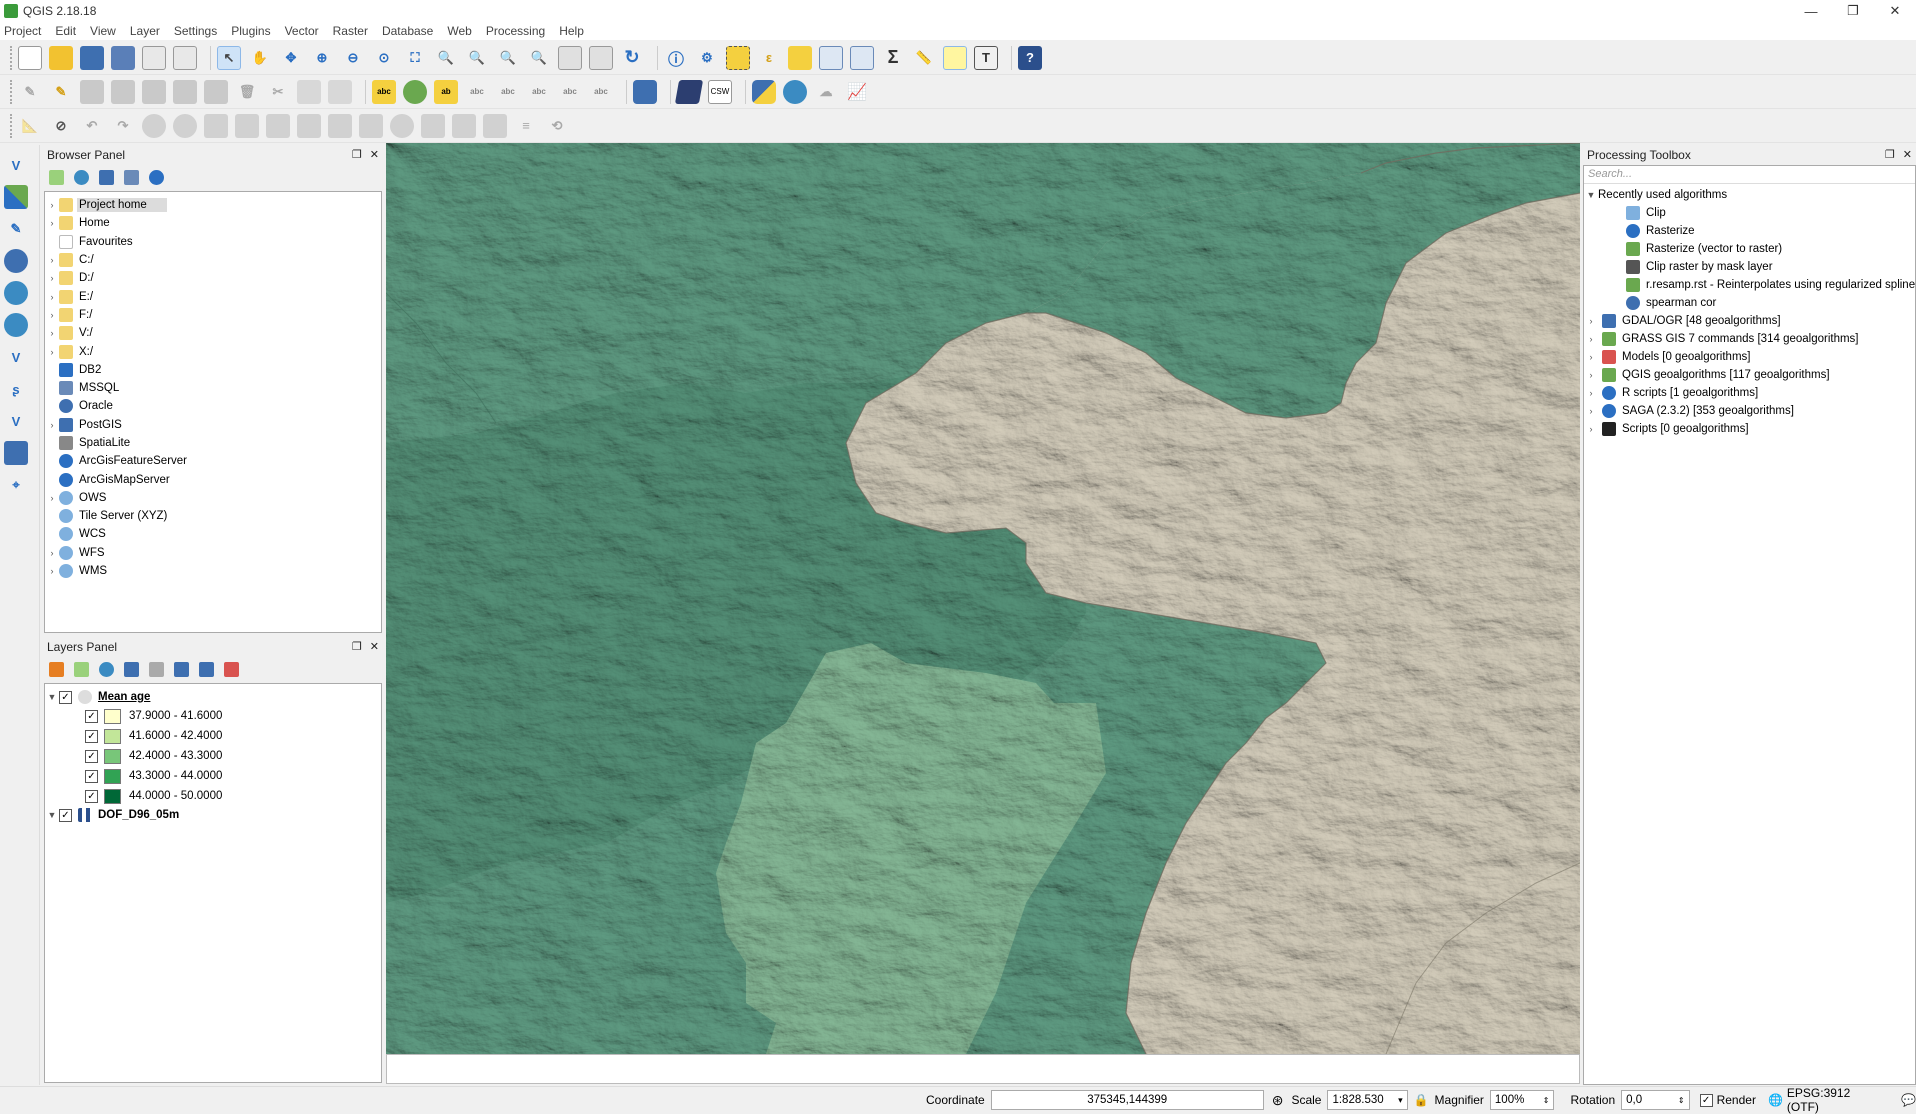 This screenshot has height=1114, width=1916. Describe the element at coordinates (1749, 321) in the screenshot. I see `provider-group: › GDAL/OGR [48 geoalgorithms]` at that location.